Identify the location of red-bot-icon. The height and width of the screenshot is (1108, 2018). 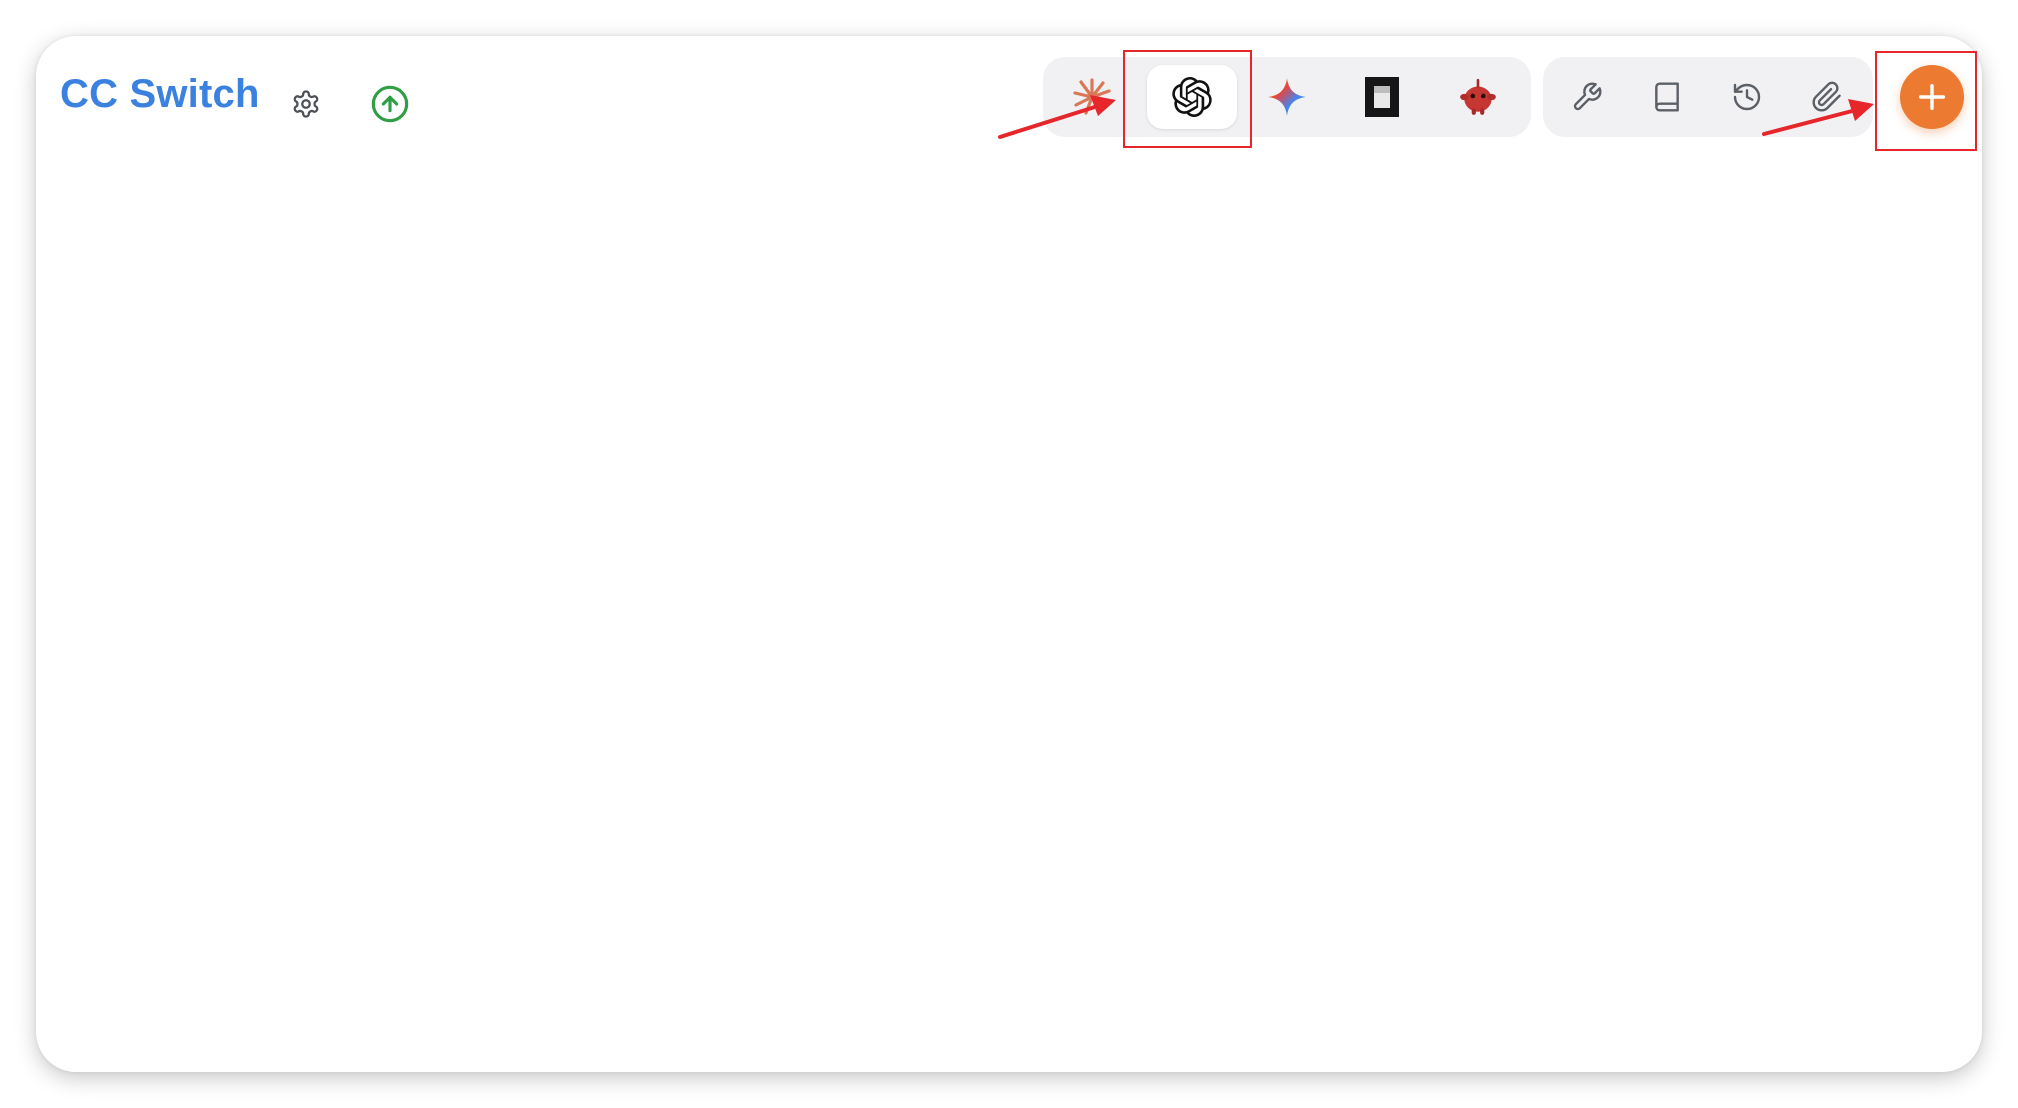
(1478, 96).